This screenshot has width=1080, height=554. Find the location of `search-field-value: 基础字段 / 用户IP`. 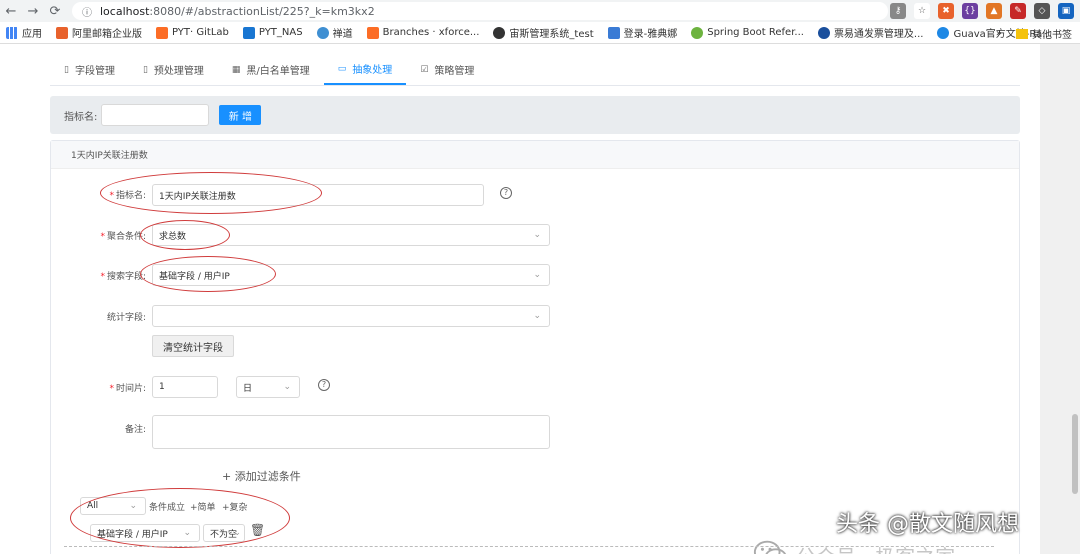

search-field-value: 基础字段 / 用户IP is located at coordinates (194, 276).